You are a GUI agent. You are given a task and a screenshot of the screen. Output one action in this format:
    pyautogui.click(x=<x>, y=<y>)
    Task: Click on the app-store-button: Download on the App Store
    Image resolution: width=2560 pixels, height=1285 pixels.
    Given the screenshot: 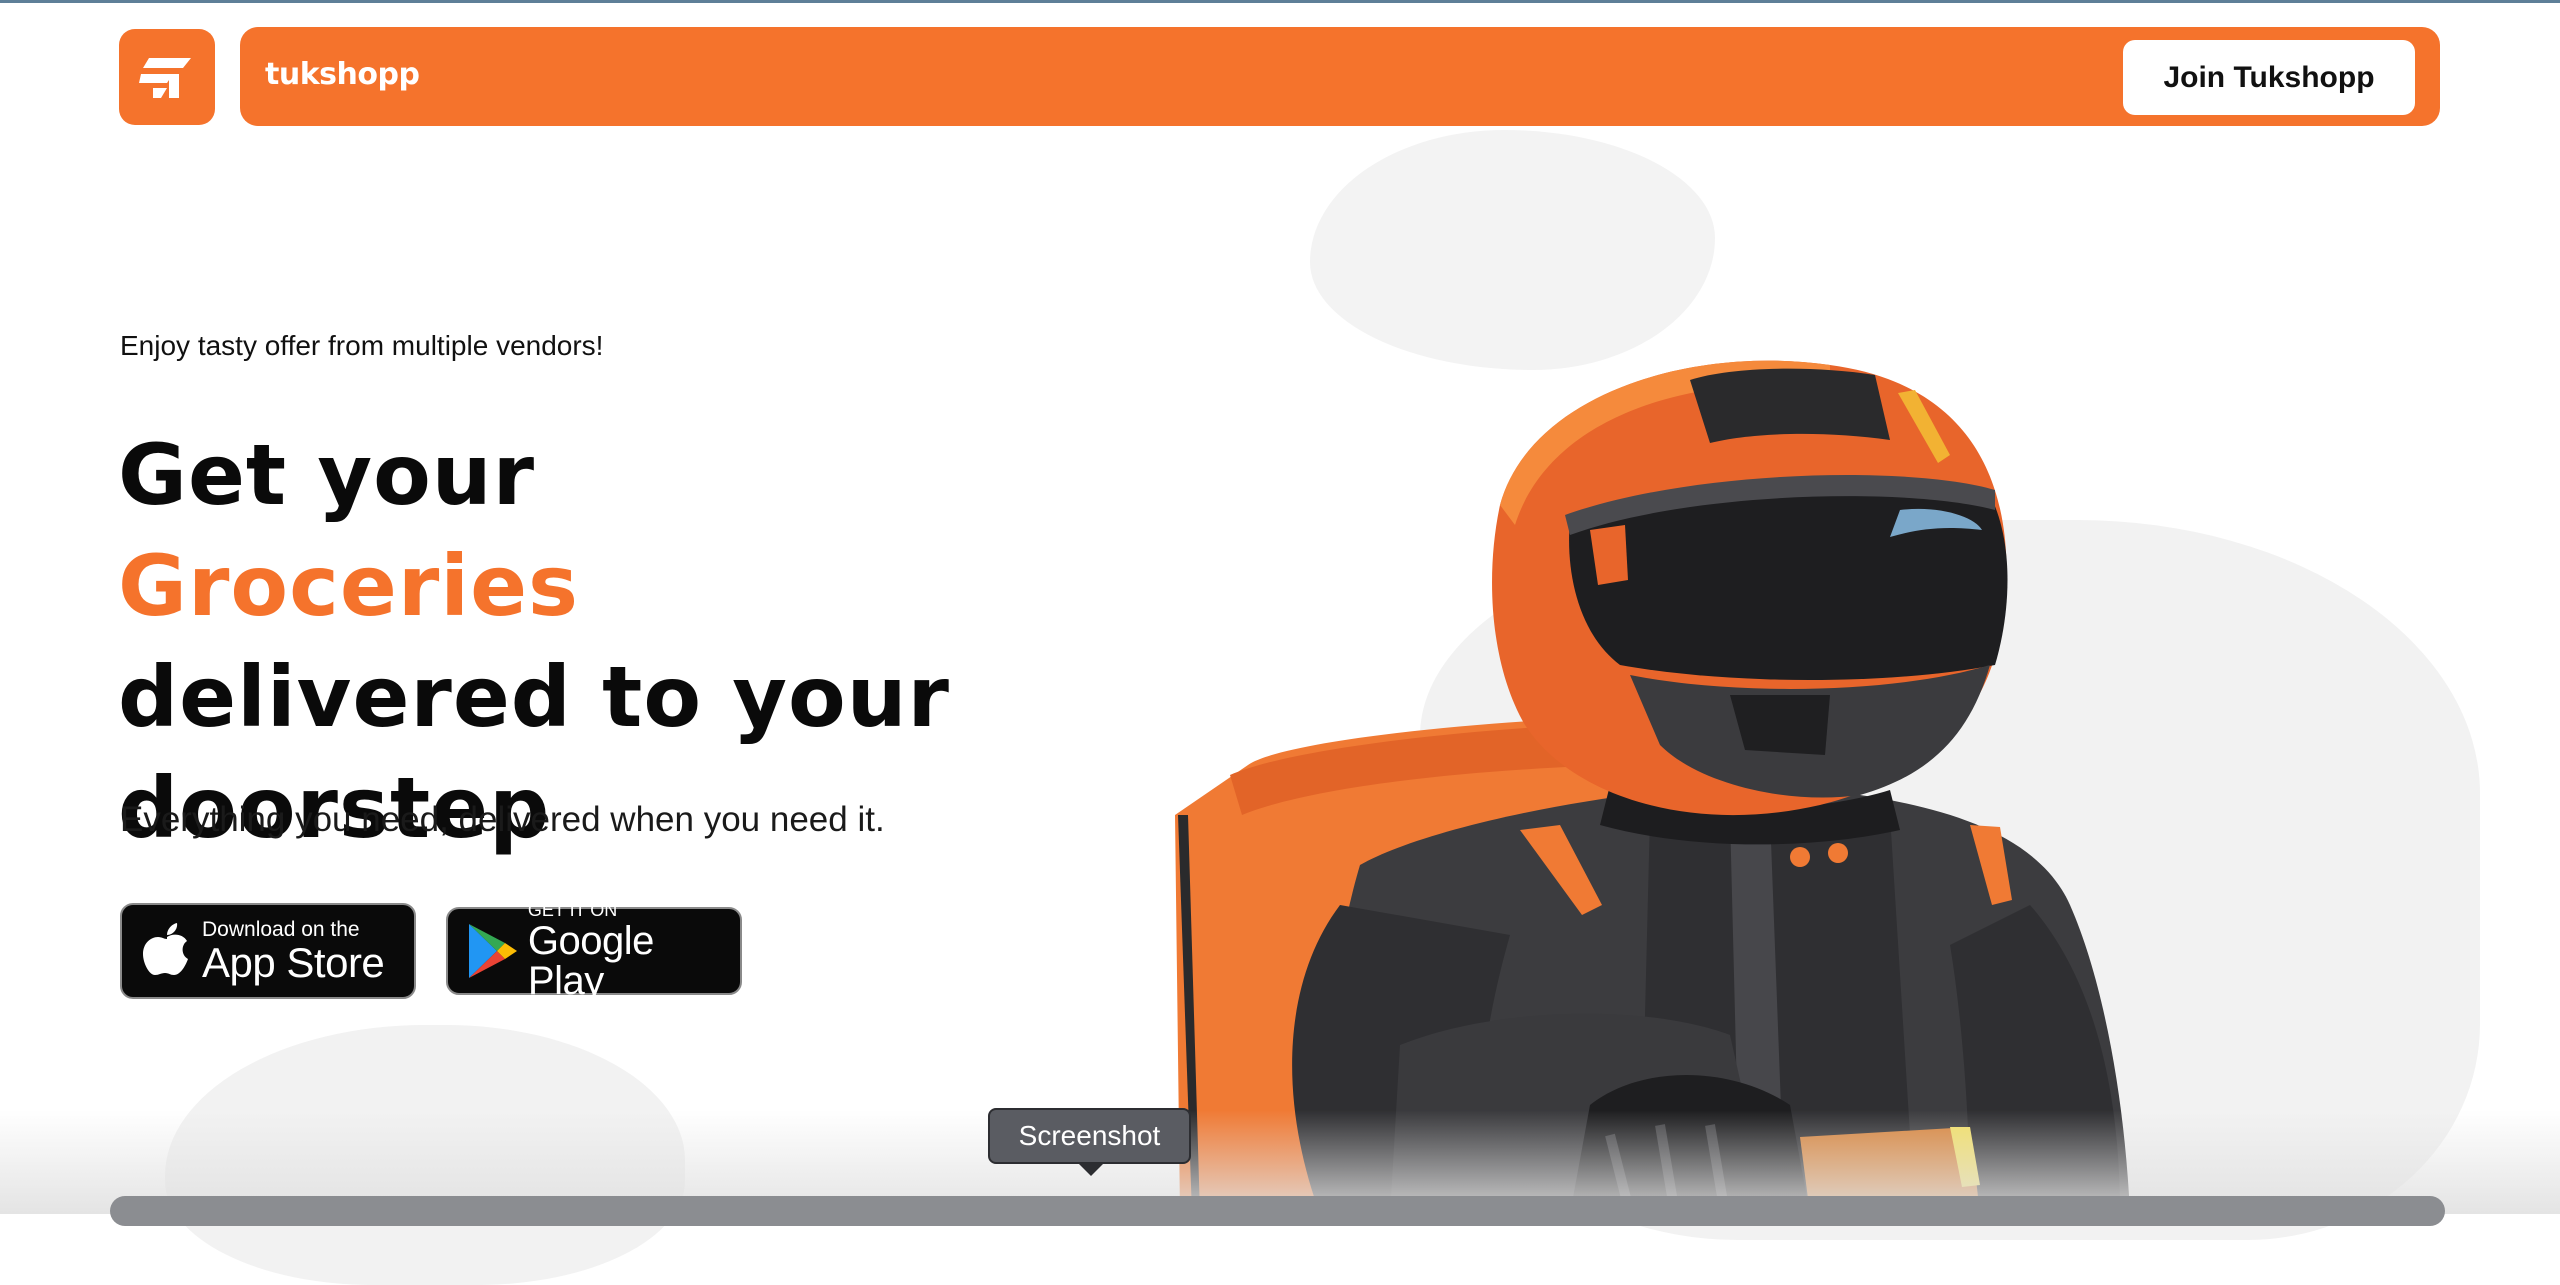 What is the action you would take?
    pyautogui.click(x=268, y=951)
    